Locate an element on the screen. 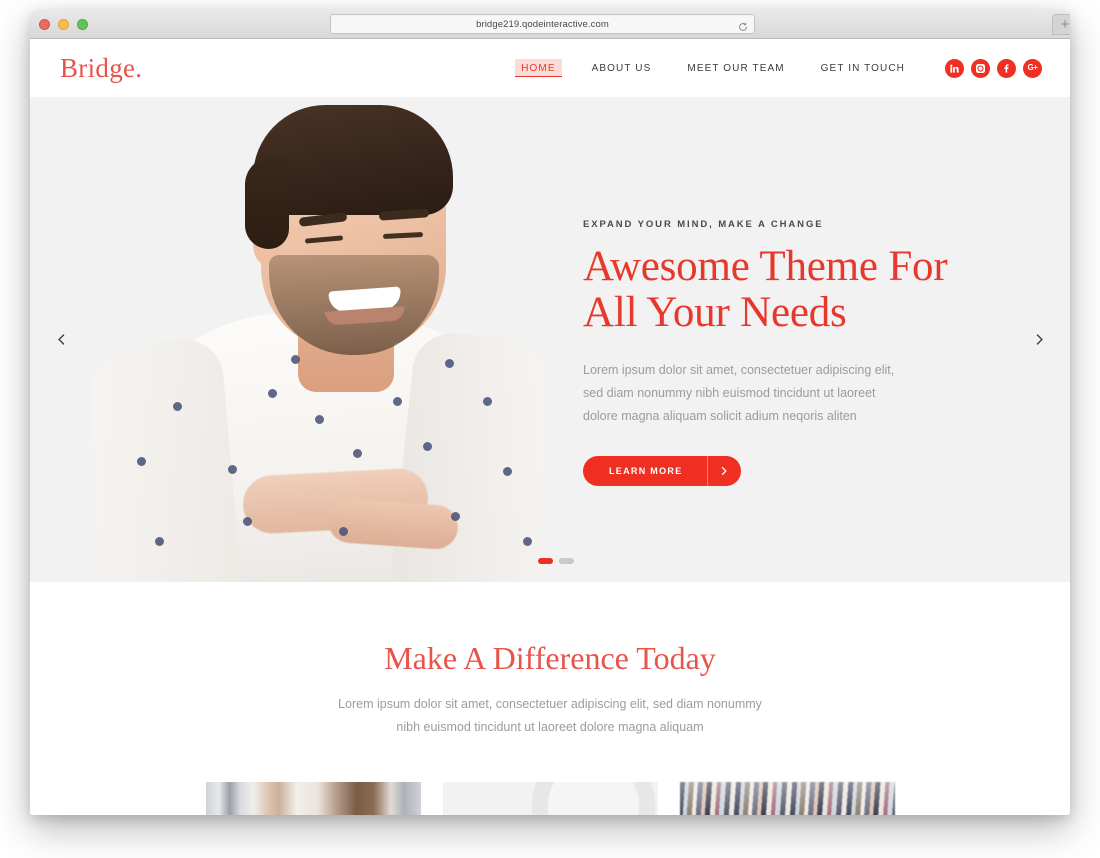 Image resolution: width=1100 pixels, height=858 pixels. card-hands-white-shirt is located at coordinates (550, 798).